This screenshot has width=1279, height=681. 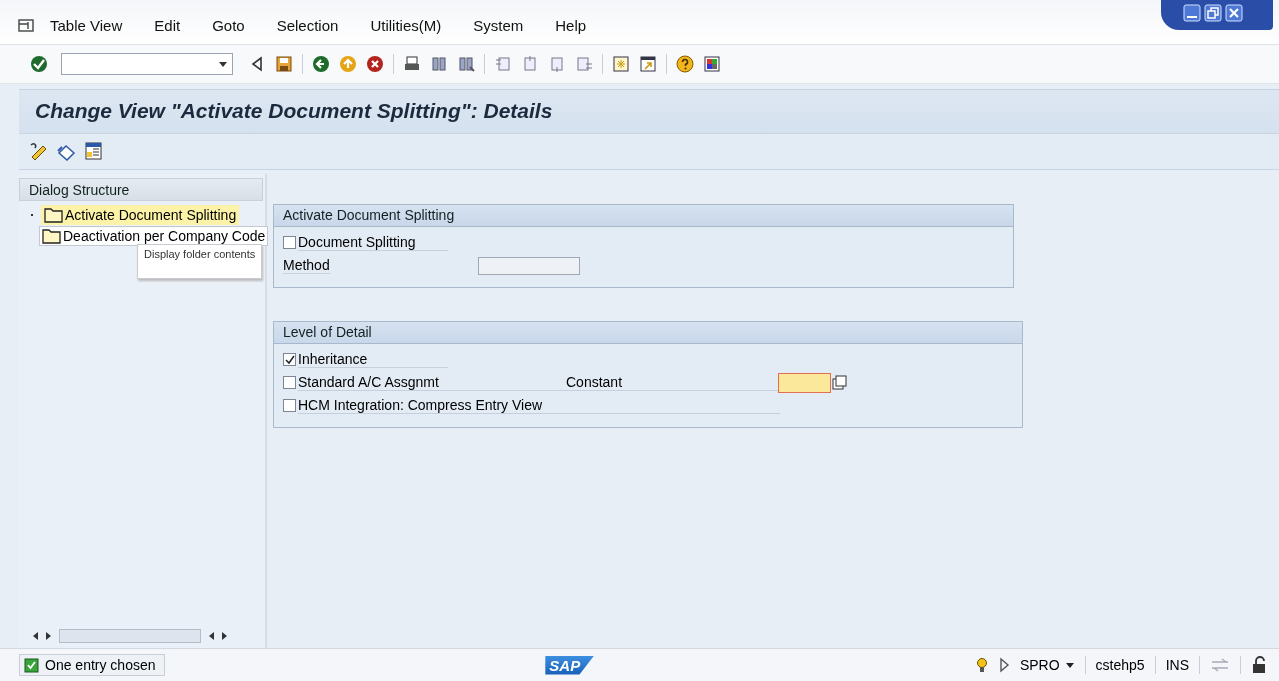 What do you see at coordinates (406, 25) in the screenshot?
I see `menu-item: Utilities(M)` at bounding box center [406, 25].